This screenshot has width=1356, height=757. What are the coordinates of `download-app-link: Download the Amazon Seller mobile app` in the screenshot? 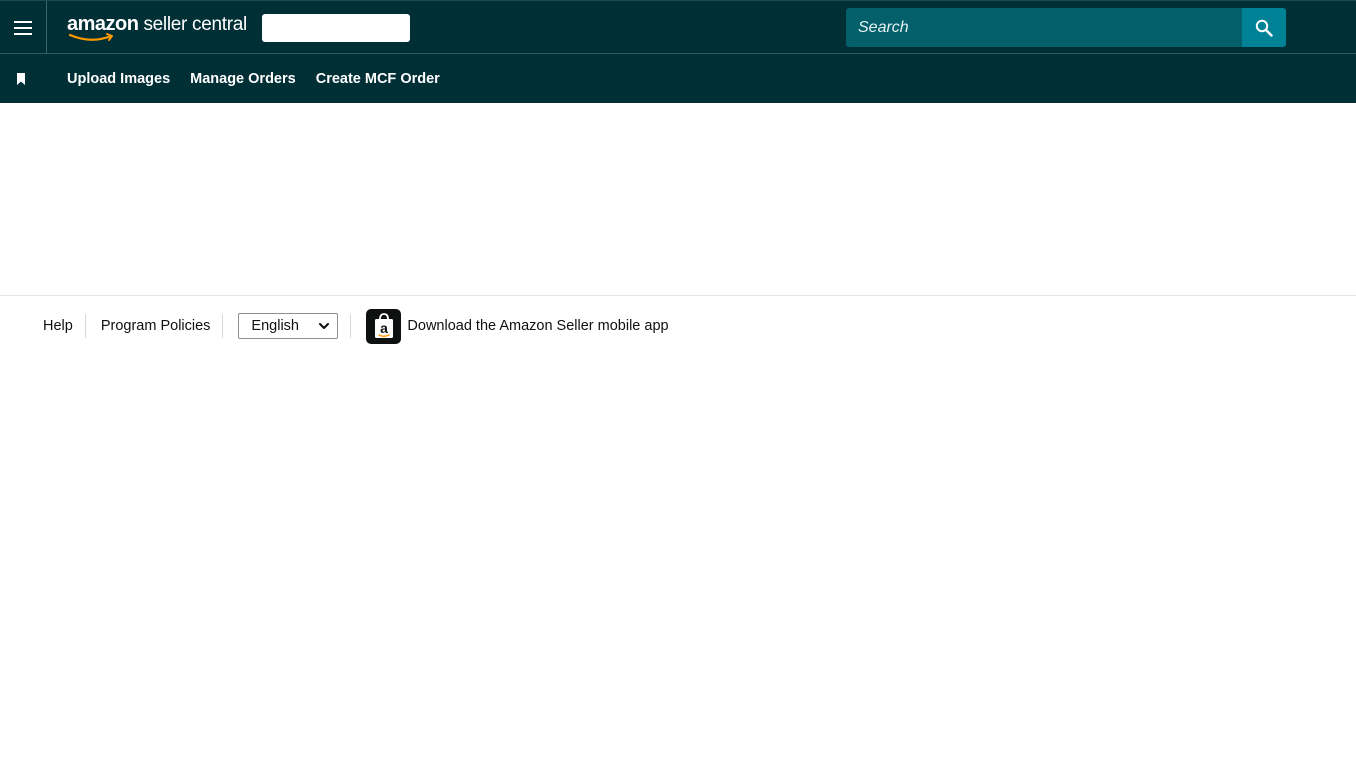 It's located at (537, 326).